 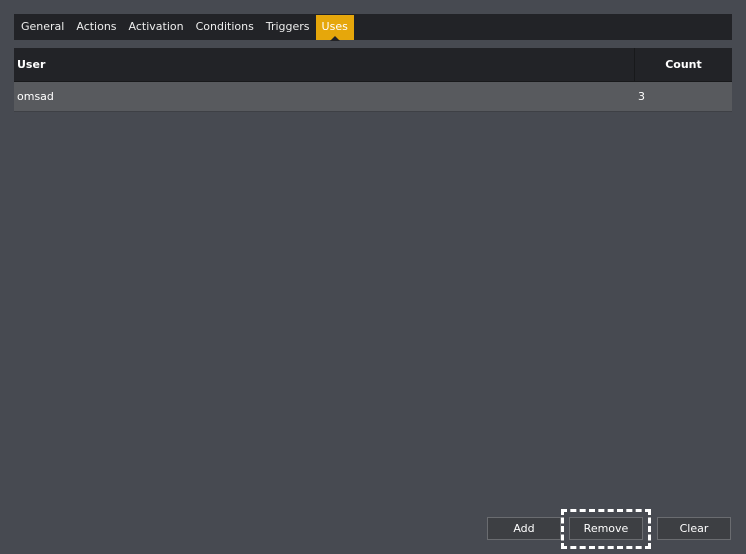 I want to click on tab-actions: Actions, so click(x=96, y=27).